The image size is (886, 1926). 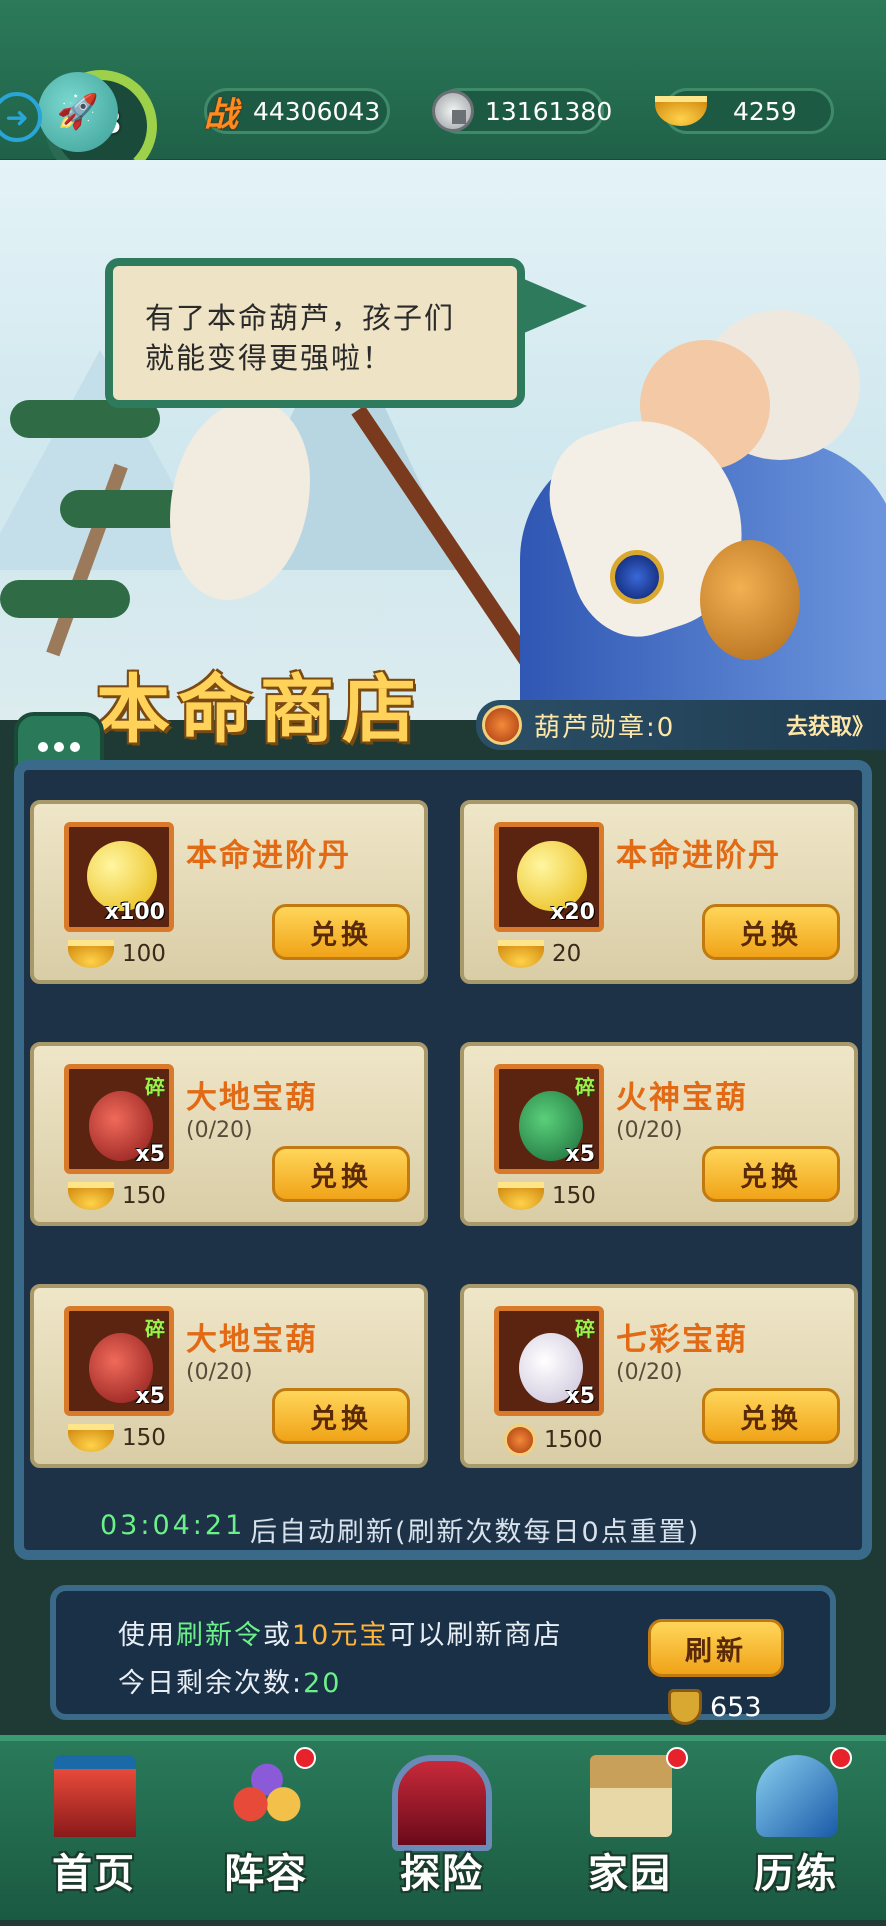 What do you see at coordinates (475, 1532) in the screenshot?
I see `refresh-timer-note: 后自动刷新(刷新次数每日0点重置)` at bounding box center [475, 1532].